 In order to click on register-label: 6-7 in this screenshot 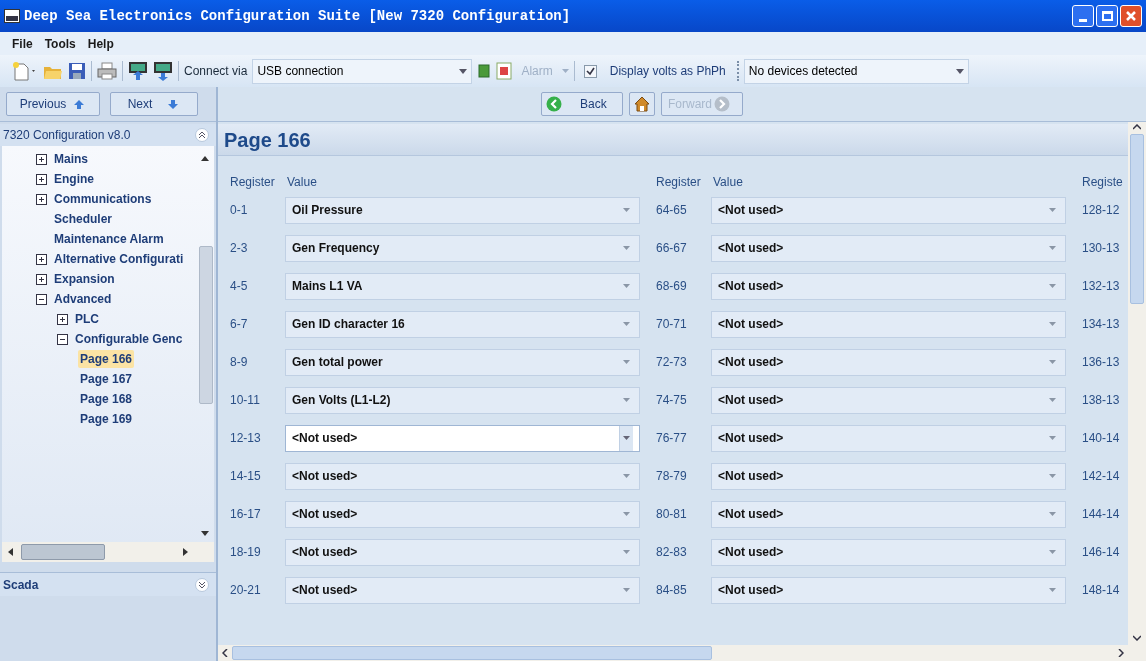, I will do `click(239, 324)`.